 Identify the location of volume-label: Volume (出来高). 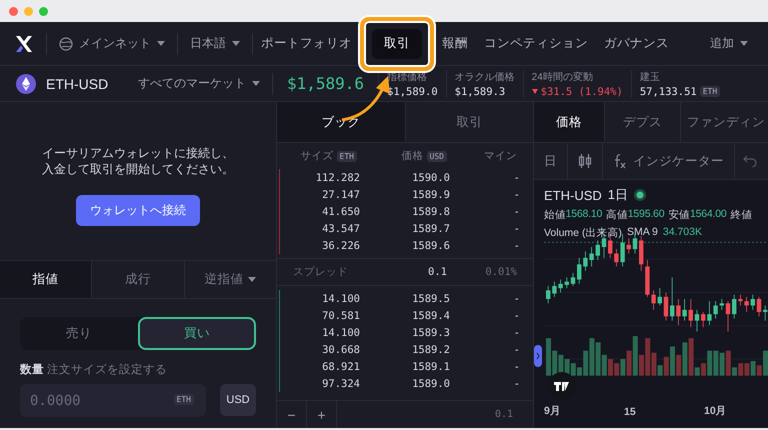
(583, 233).